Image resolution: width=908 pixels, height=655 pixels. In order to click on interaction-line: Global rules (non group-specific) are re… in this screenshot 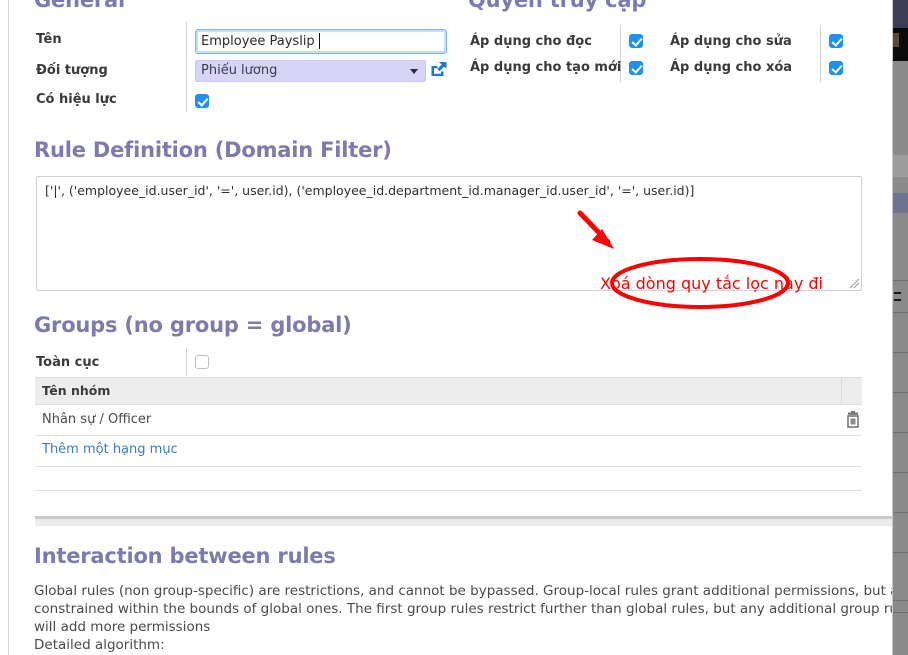, I will do `click(471, 591)`.